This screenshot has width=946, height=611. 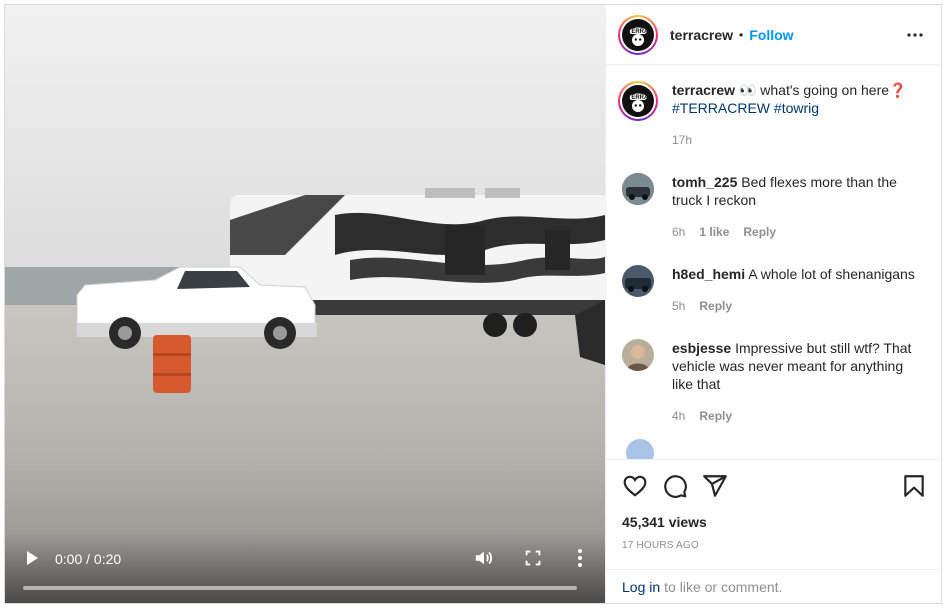 I want to click on bookmark-icon, so click(x=914, y=486).